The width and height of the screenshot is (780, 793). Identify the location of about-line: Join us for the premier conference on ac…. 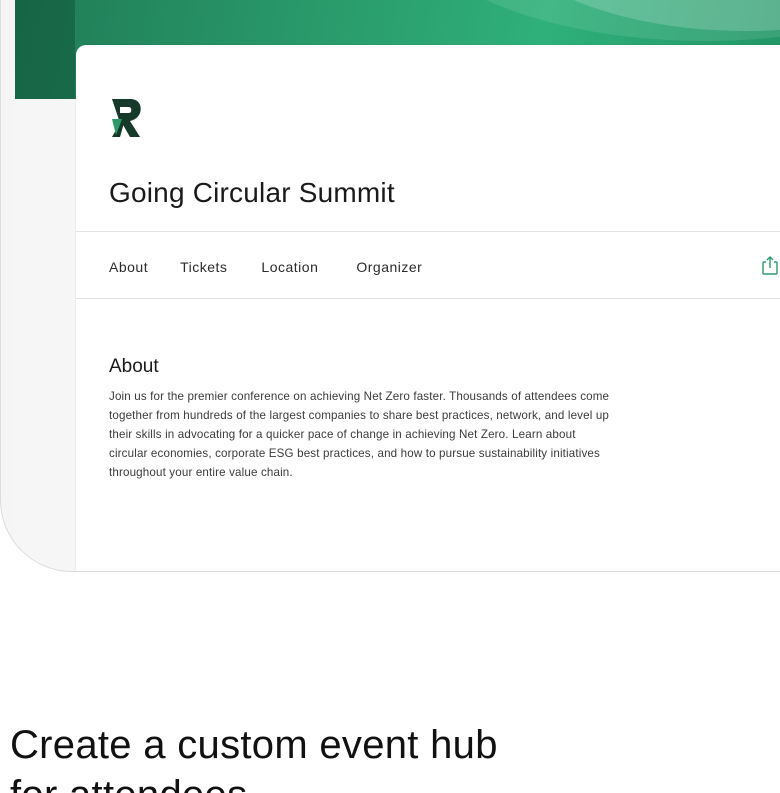
(359, 396).